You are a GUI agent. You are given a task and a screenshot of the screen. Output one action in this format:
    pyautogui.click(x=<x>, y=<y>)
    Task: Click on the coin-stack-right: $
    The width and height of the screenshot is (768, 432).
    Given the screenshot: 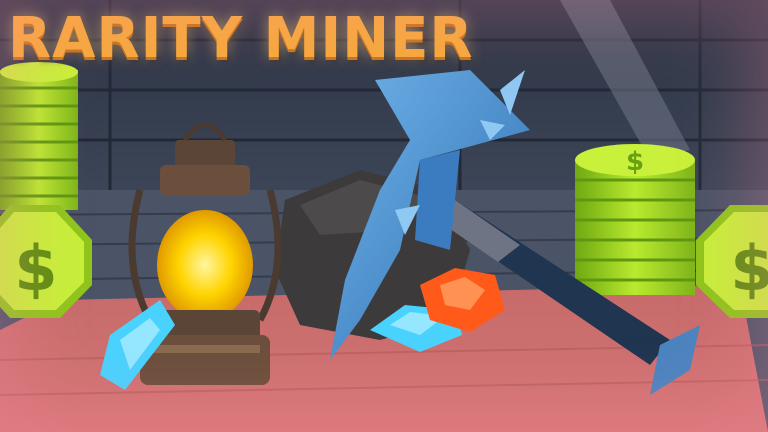 What is the action you would take?
    pyautogui.click(x=635, y=219)
    